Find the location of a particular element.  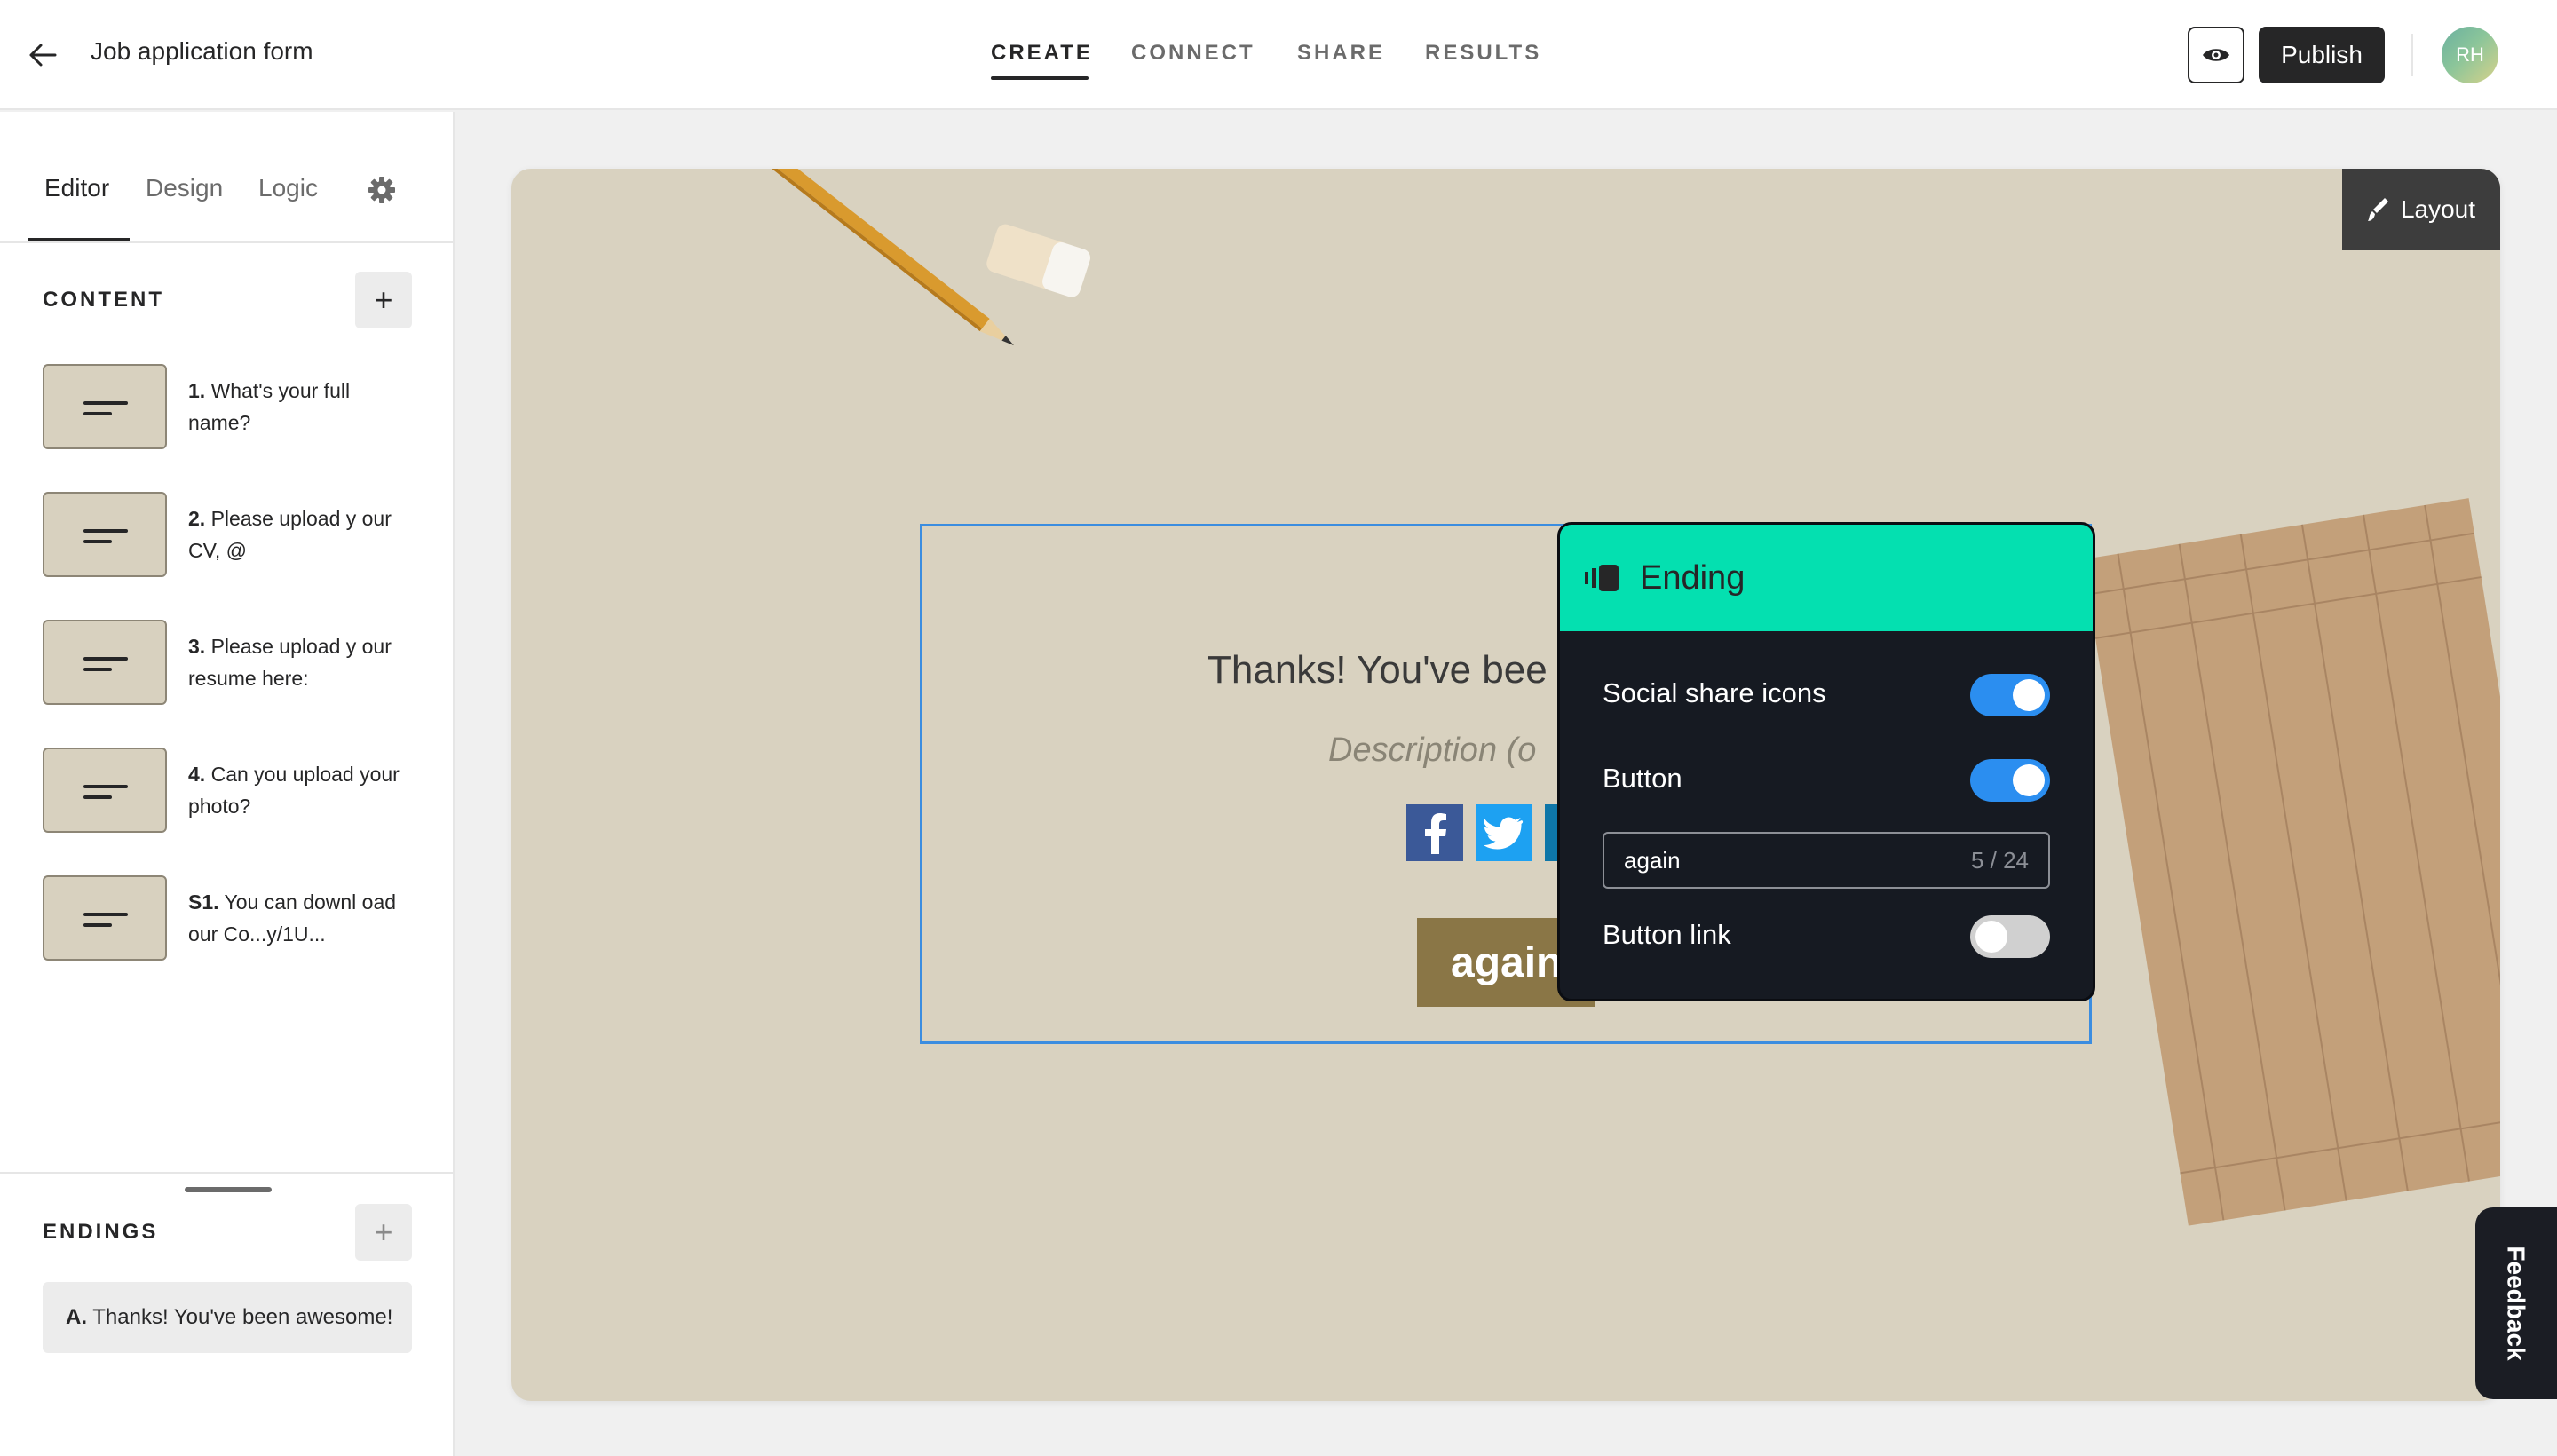

sidebar-tab-divider is located at coordinates (226, 242).